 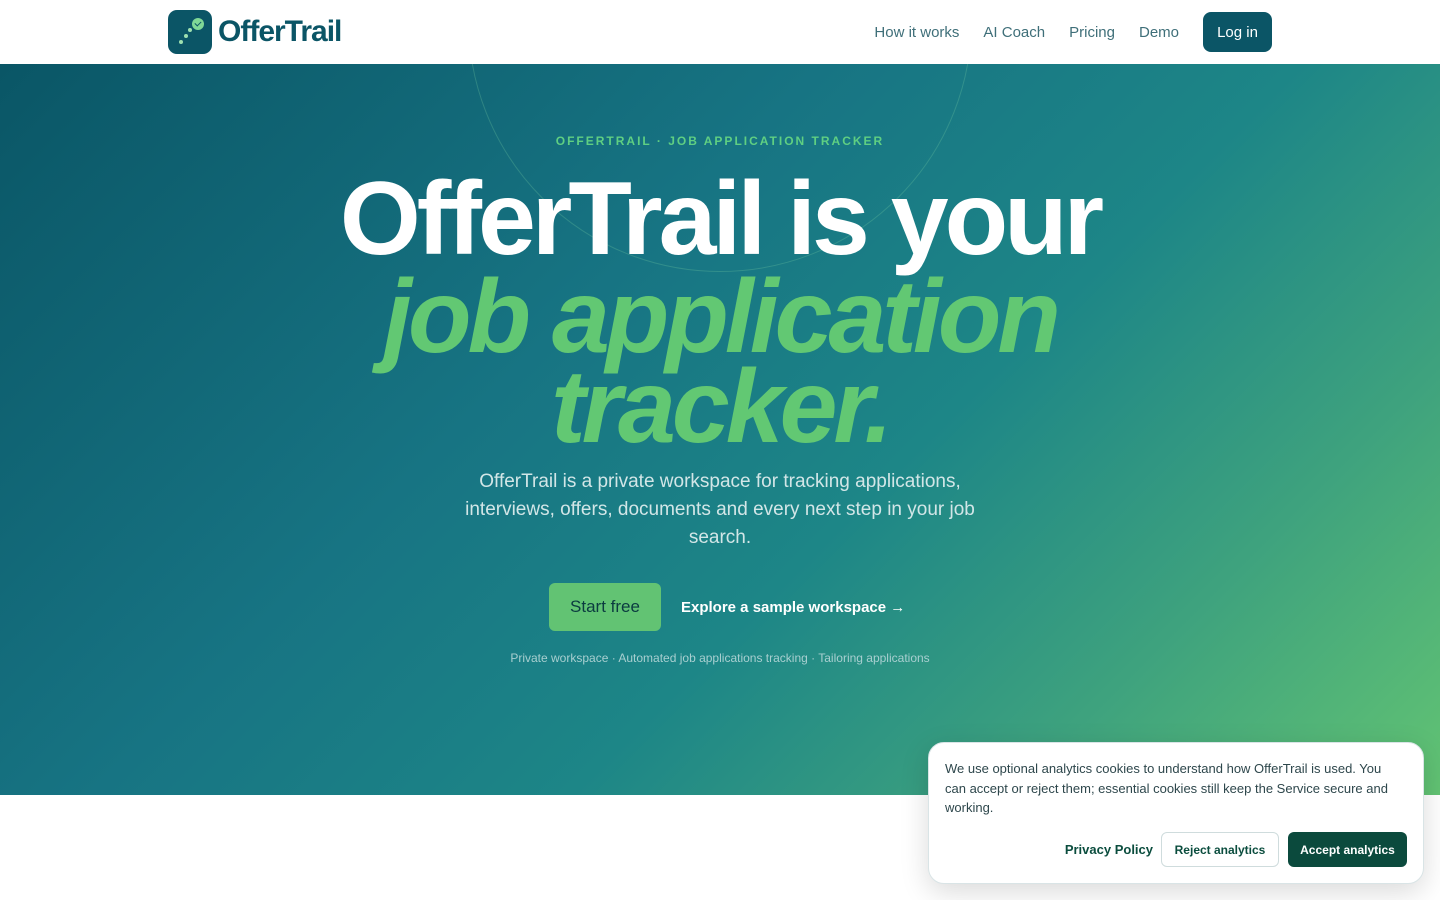 What do you see at coordinates (280, 31) in the screenshot?
I see `brand-name: OfferTrail` at bounding box center [280, 31].